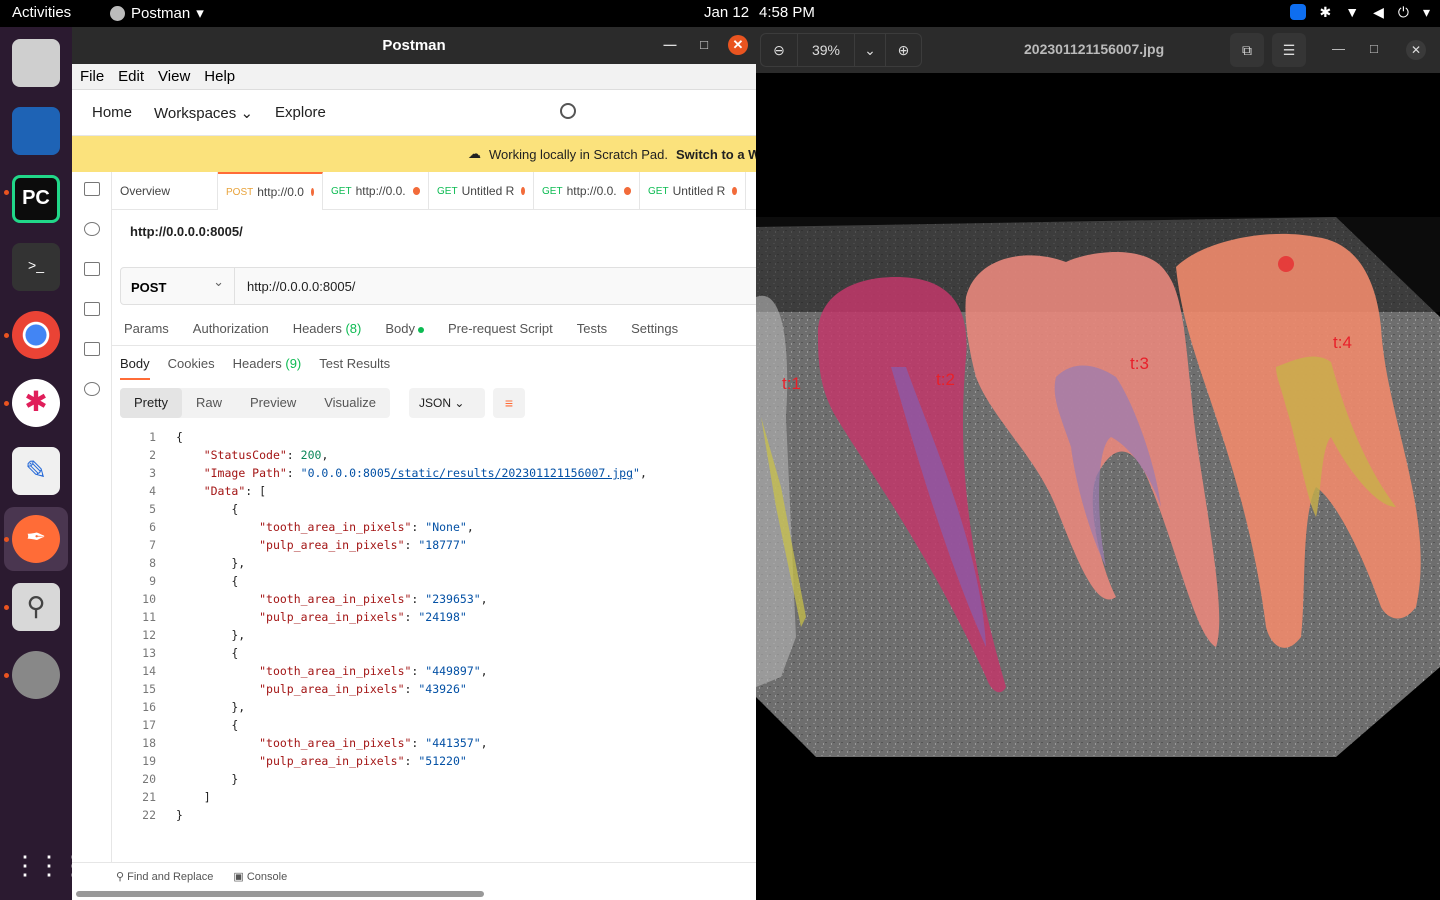 This screenshot has width=1440, height=900. Describe the element at coordinates (1378, 12) in the screenshot. I see `volume-icon: ◀` at that location.